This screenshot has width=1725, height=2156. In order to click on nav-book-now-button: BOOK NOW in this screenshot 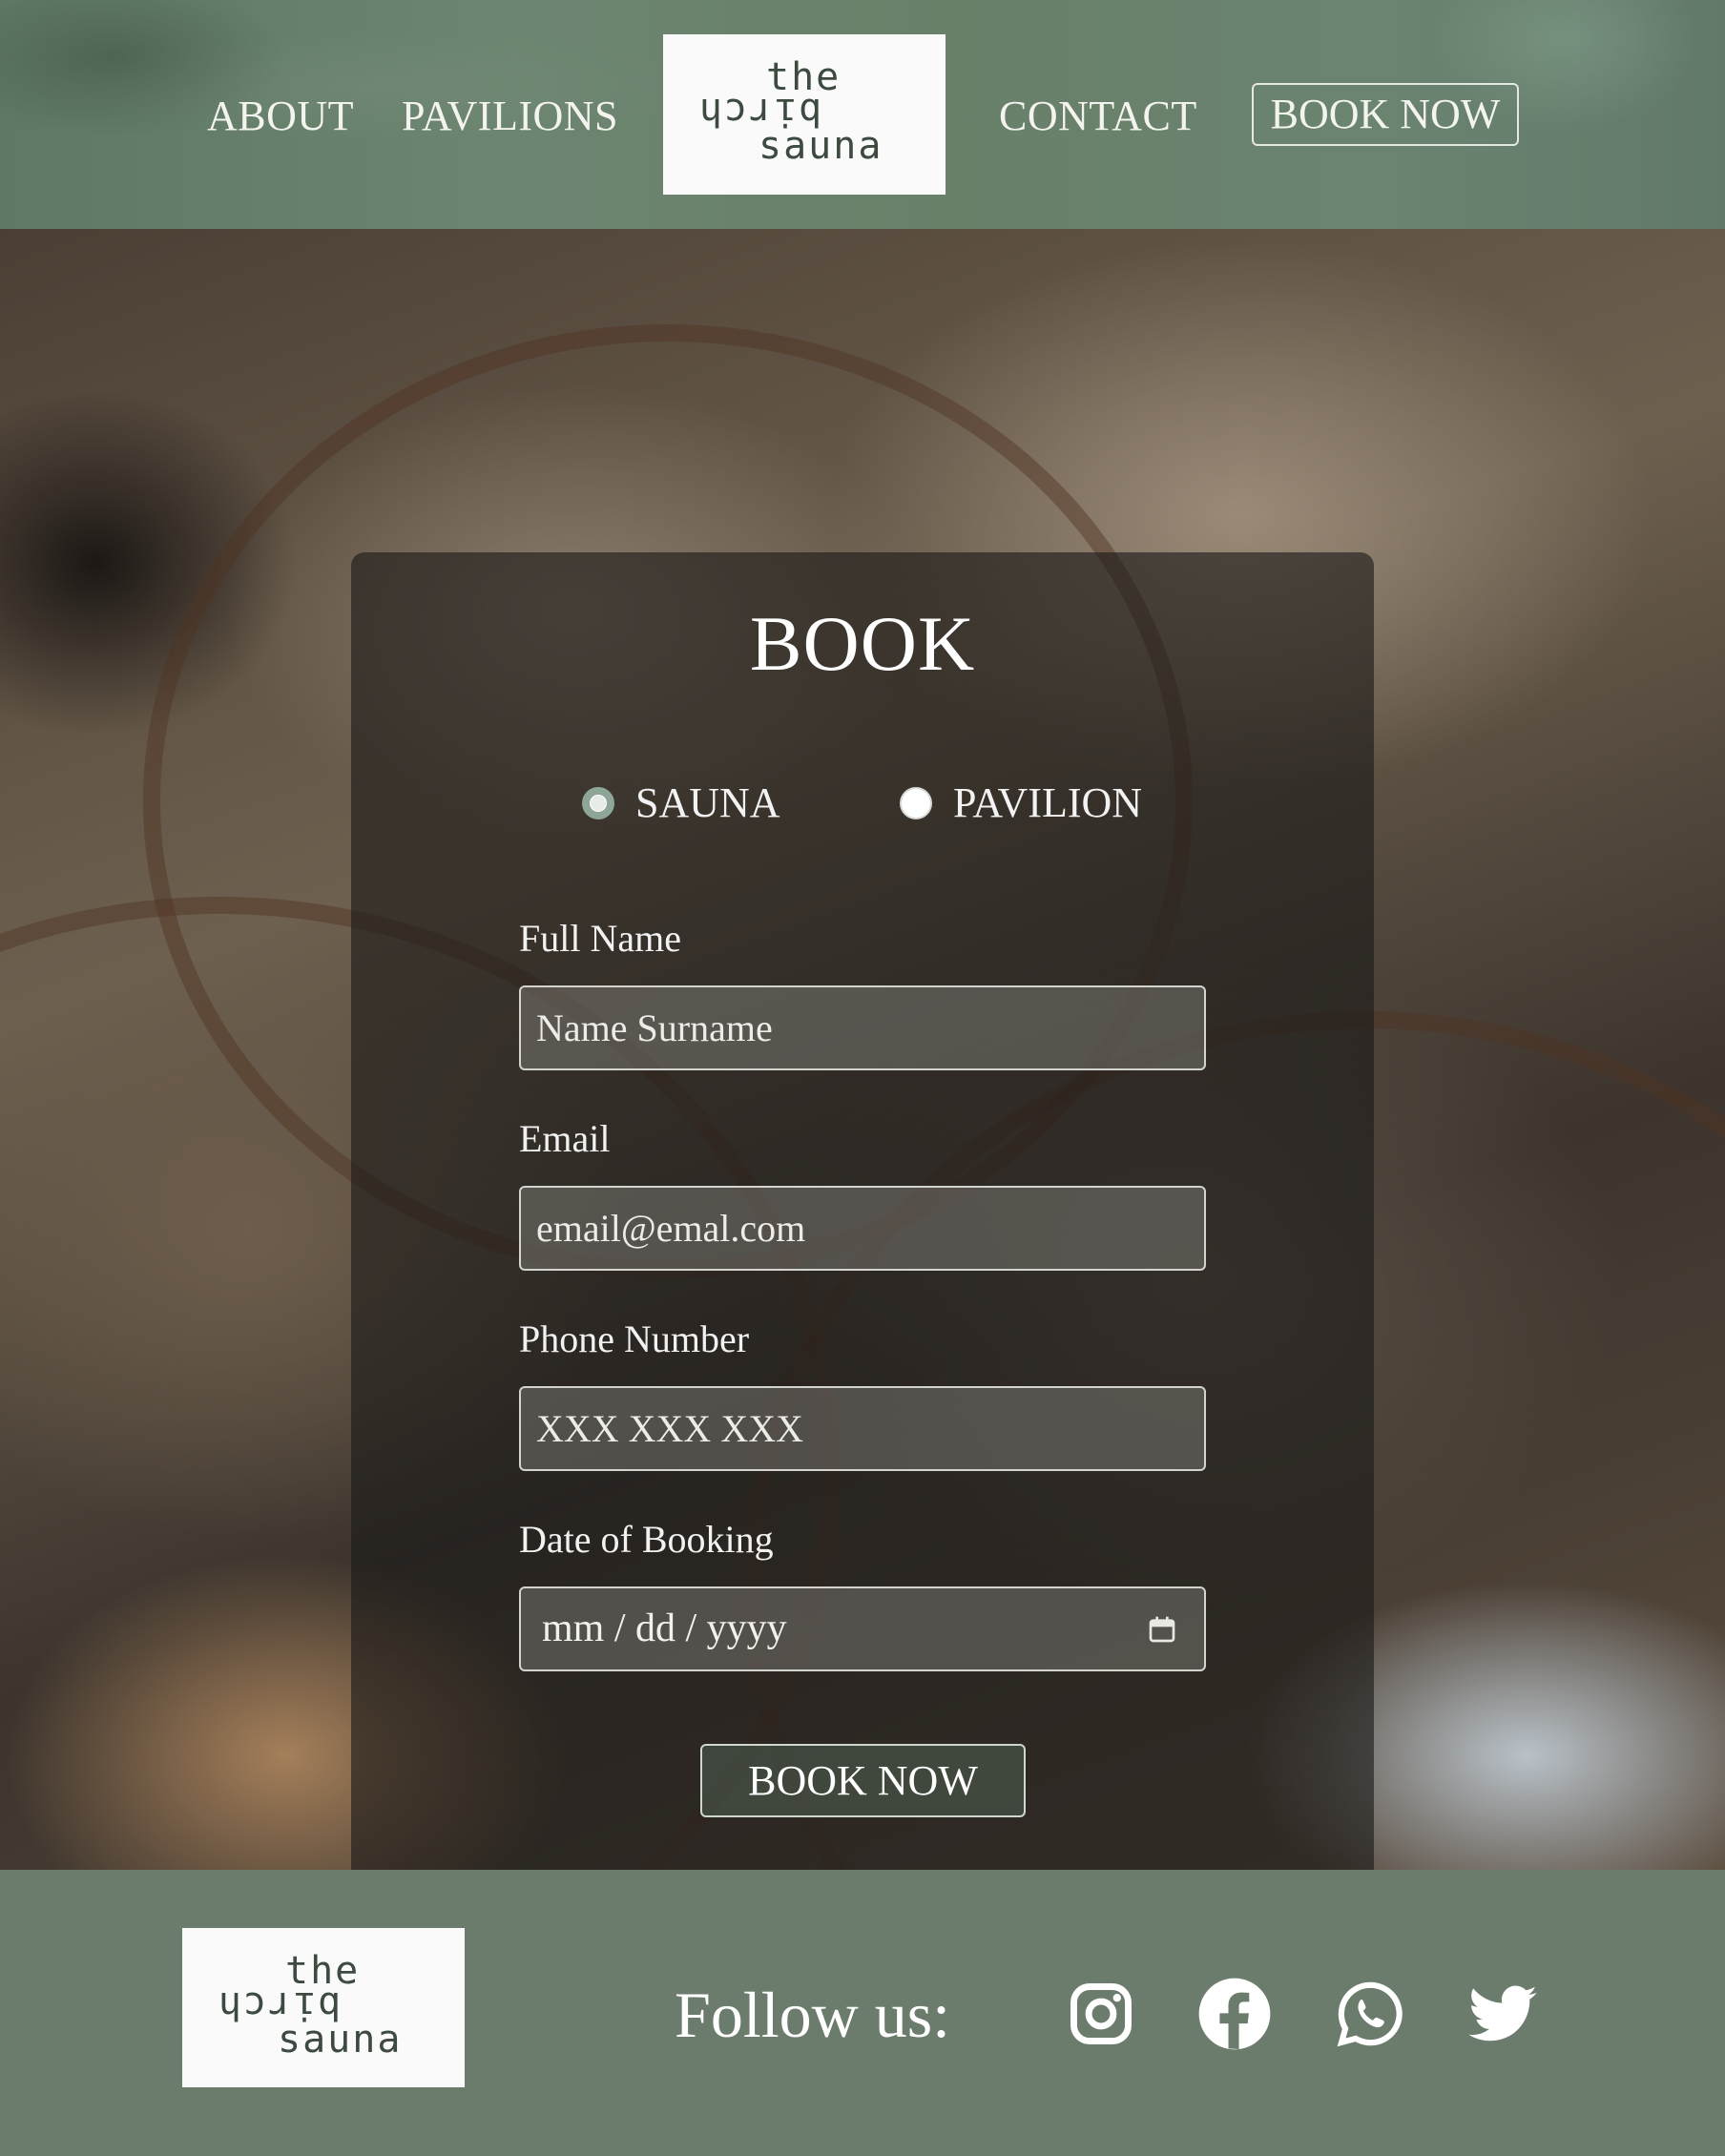, I will do `click(1386, 114)`.